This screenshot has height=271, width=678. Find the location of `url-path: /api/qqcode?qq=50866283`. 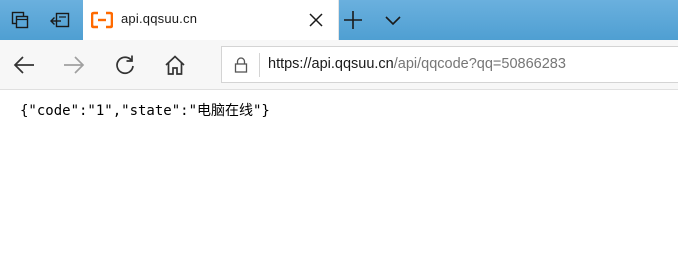

url-path: /api/qqcode?qq=50866283 is located at coordinates (479, 64).